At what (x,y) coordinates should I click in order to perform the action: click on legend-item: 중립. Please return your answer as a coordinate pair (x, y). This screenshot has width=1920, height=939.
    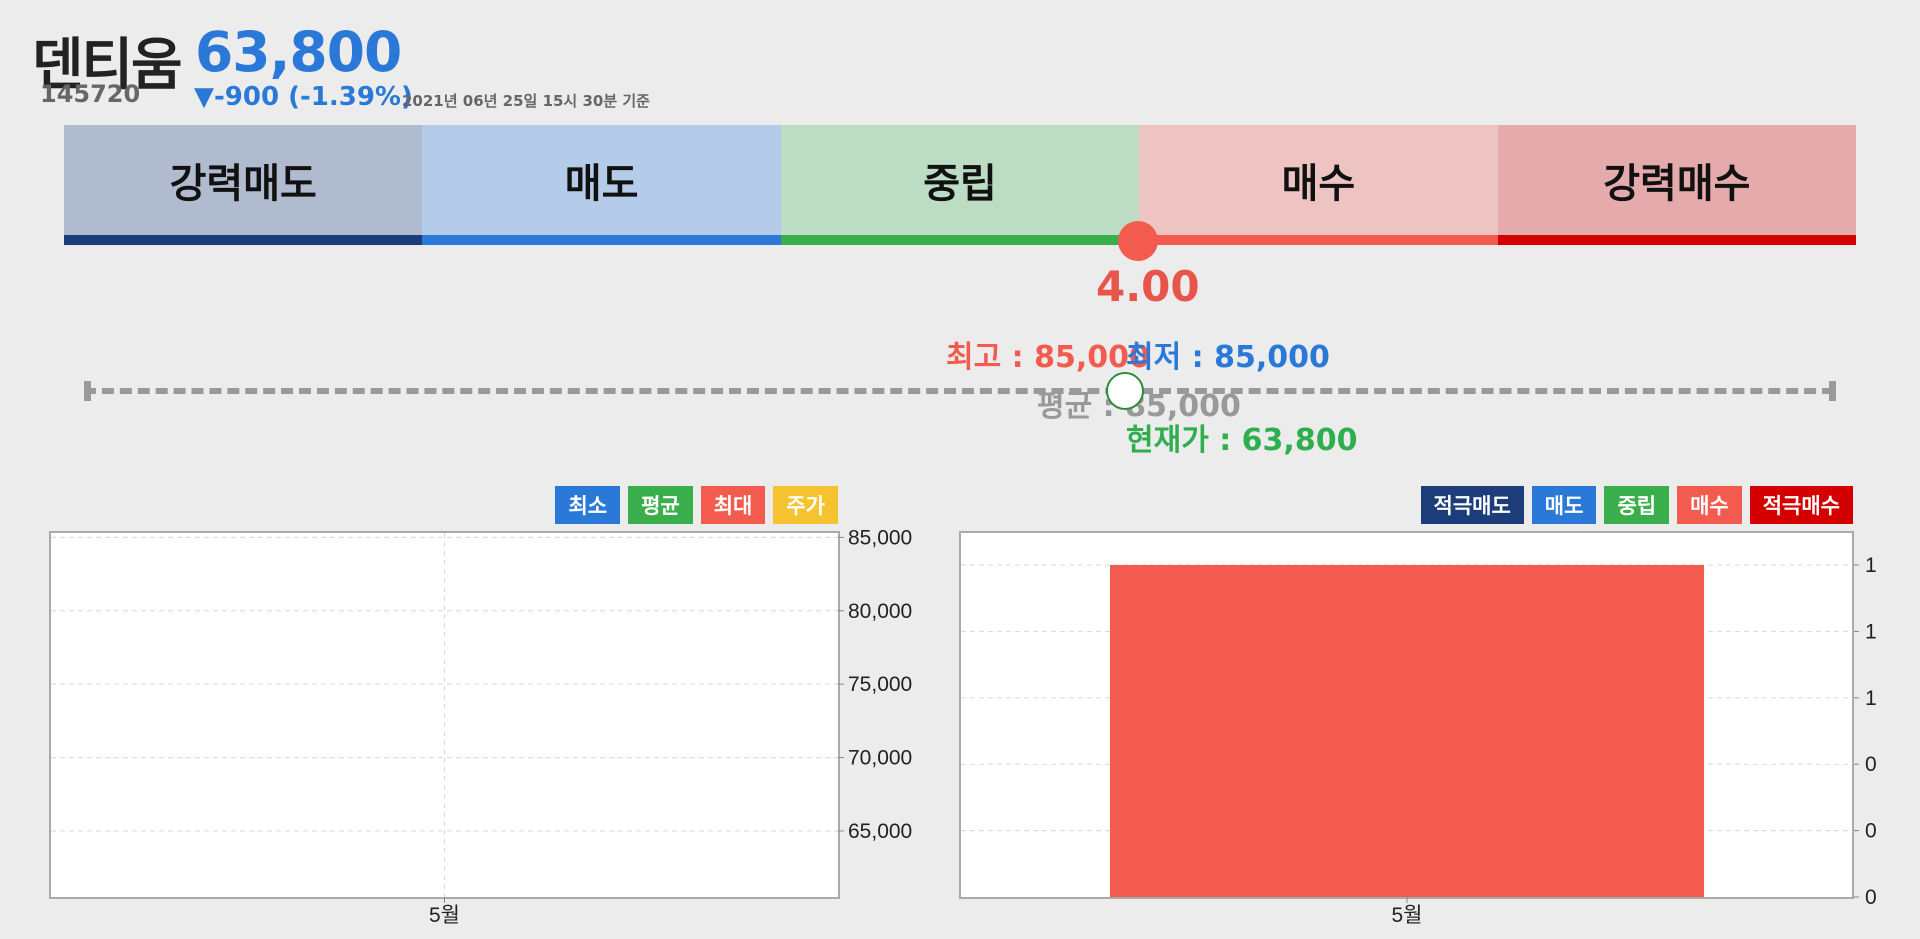
    Looking at the image, I should click on (1637, 505).